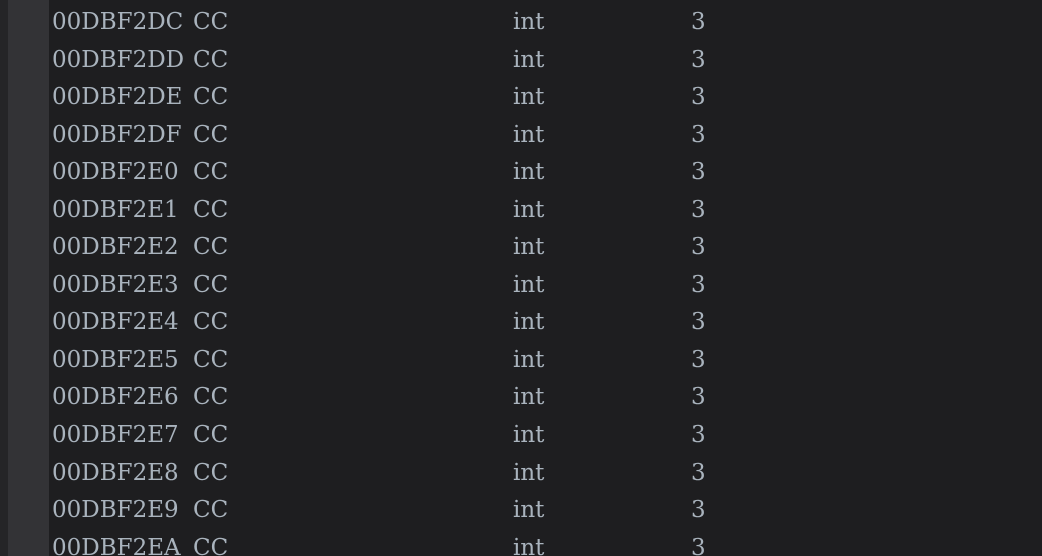 This screenshot has width=1042, height=556. I want to click on table-row: 00DBF2DD CC int 3, so click(546, 61).